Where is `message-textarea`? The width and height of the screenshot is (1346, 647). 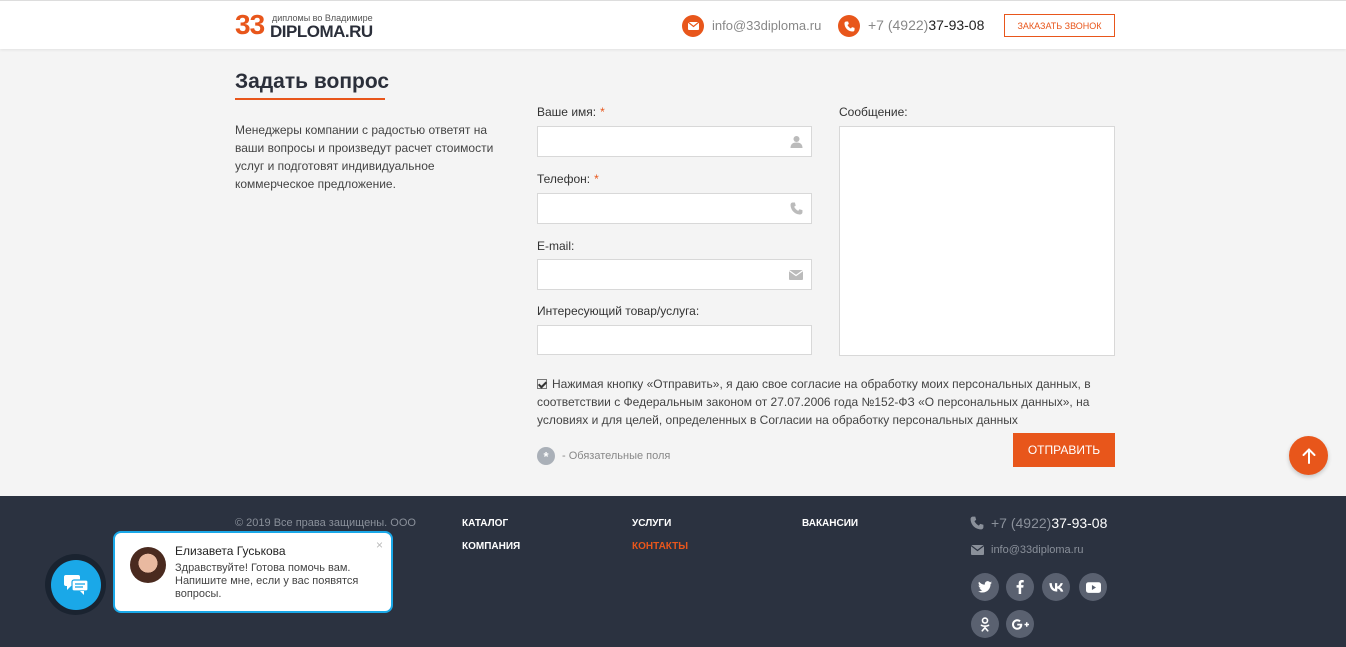 message-textarea is located at coordinates (977, 241).